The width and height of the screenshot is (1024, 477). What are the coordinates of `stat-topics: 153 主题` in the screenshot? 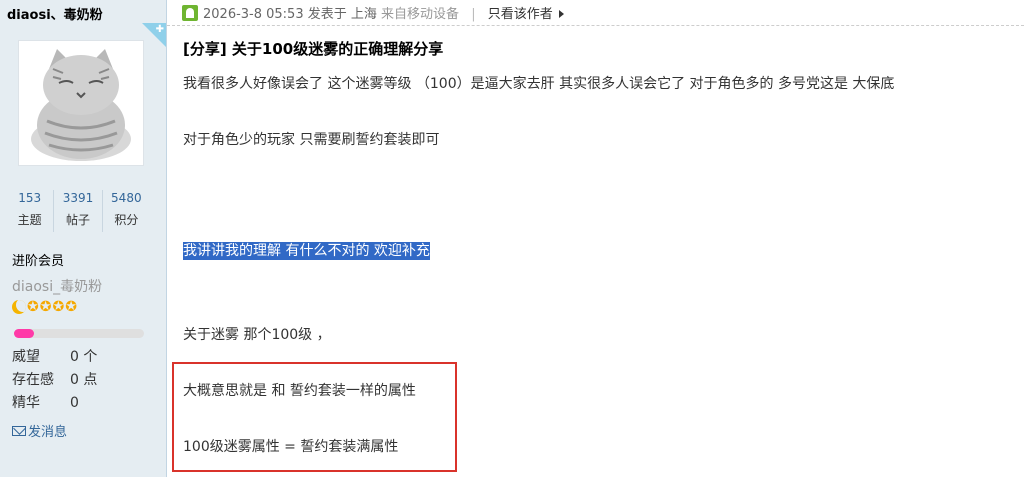 It's located at (30, 211).